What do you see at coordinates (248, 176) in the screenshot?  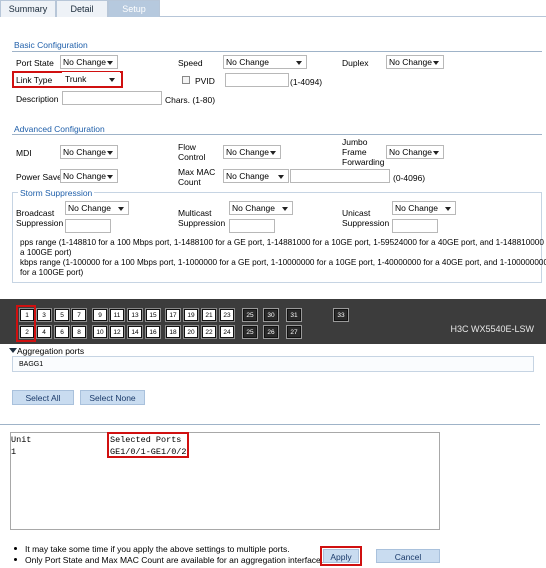 I see `max-mac-value: No Change` at bounding box center [248, 176].